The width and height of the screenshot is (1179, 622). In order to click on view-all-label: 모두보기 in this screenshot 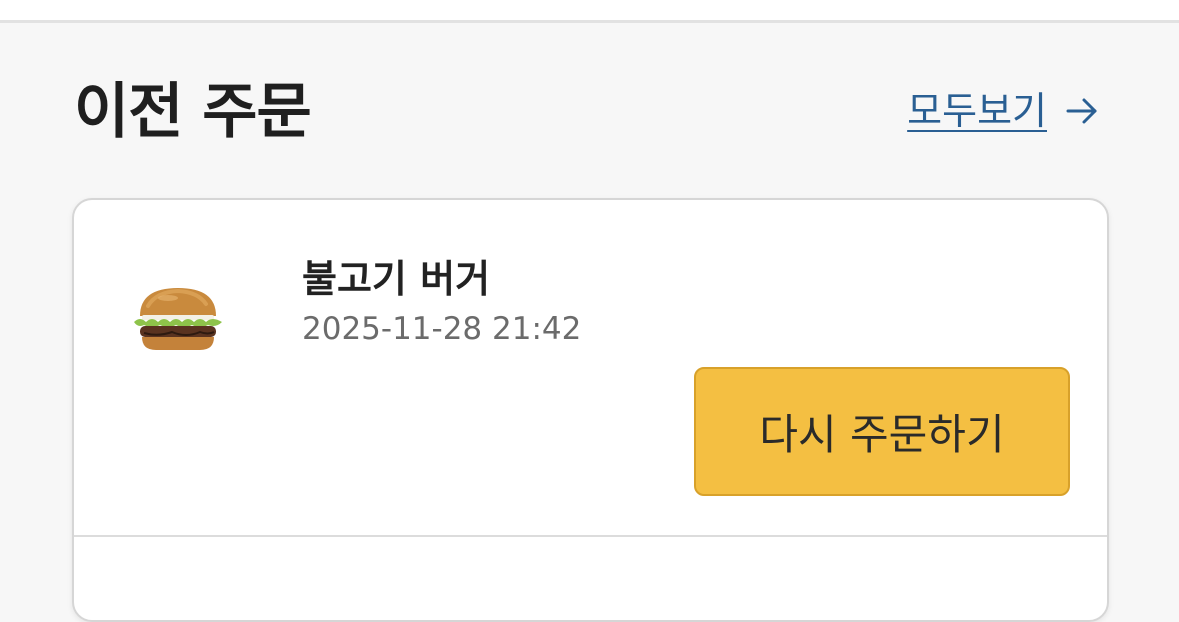, I will do `click(977, 111)`.